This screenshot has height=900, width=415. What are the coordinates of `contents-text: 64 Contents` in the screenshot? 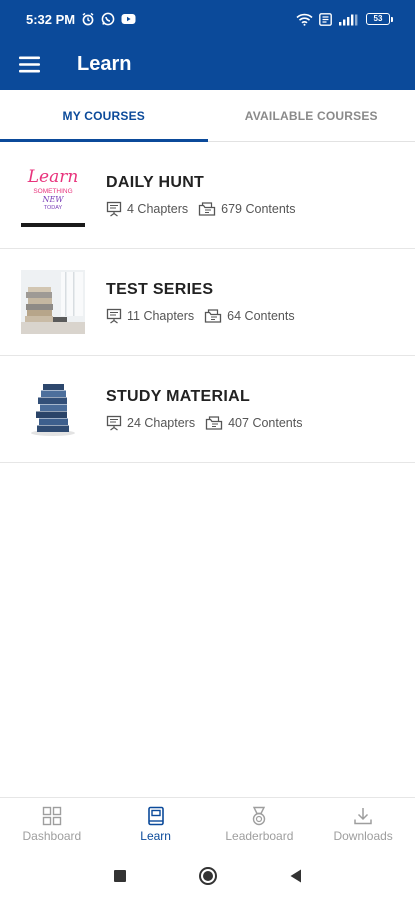 It's located at (261, 315).